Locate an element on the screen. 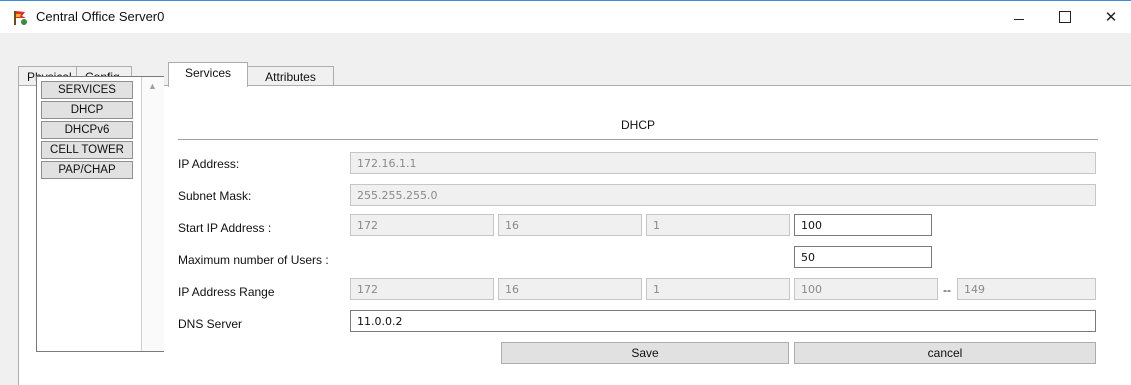  minimize-icon is located at coordinates (1019, 19).